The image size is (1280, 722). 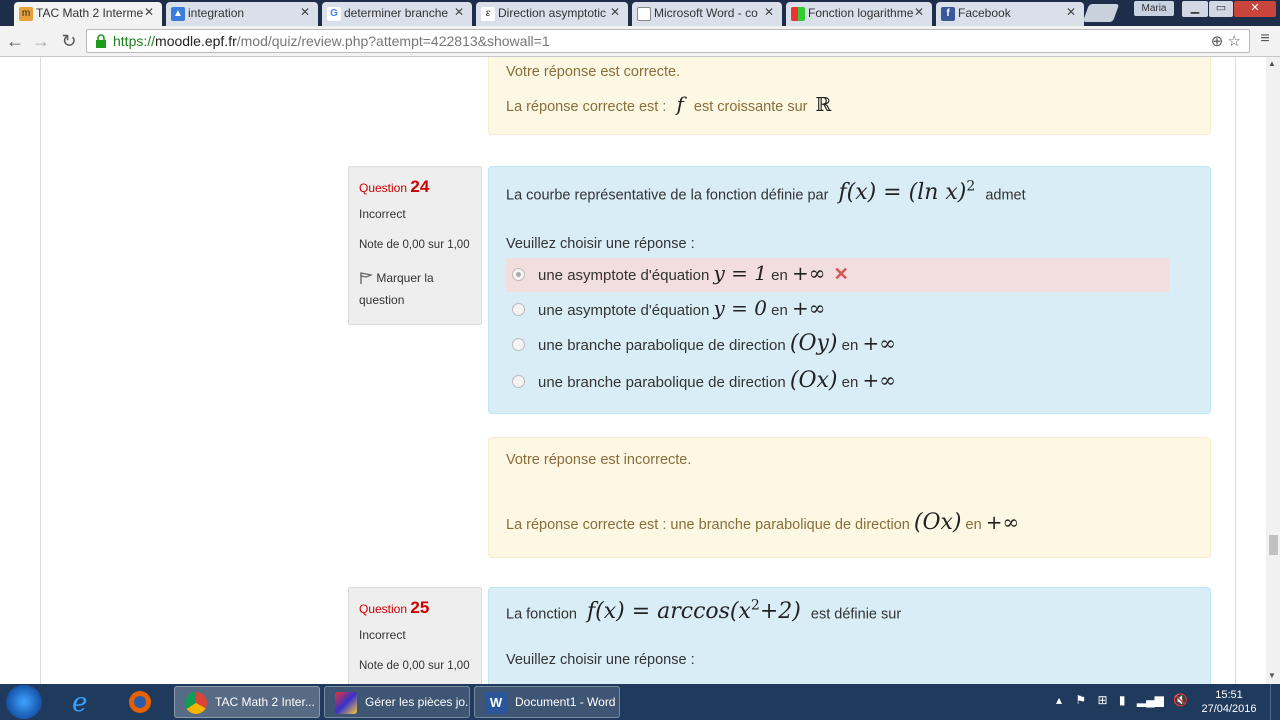 I want to click on tab-label: Direction asymptotic, so click(x=552, y=13).